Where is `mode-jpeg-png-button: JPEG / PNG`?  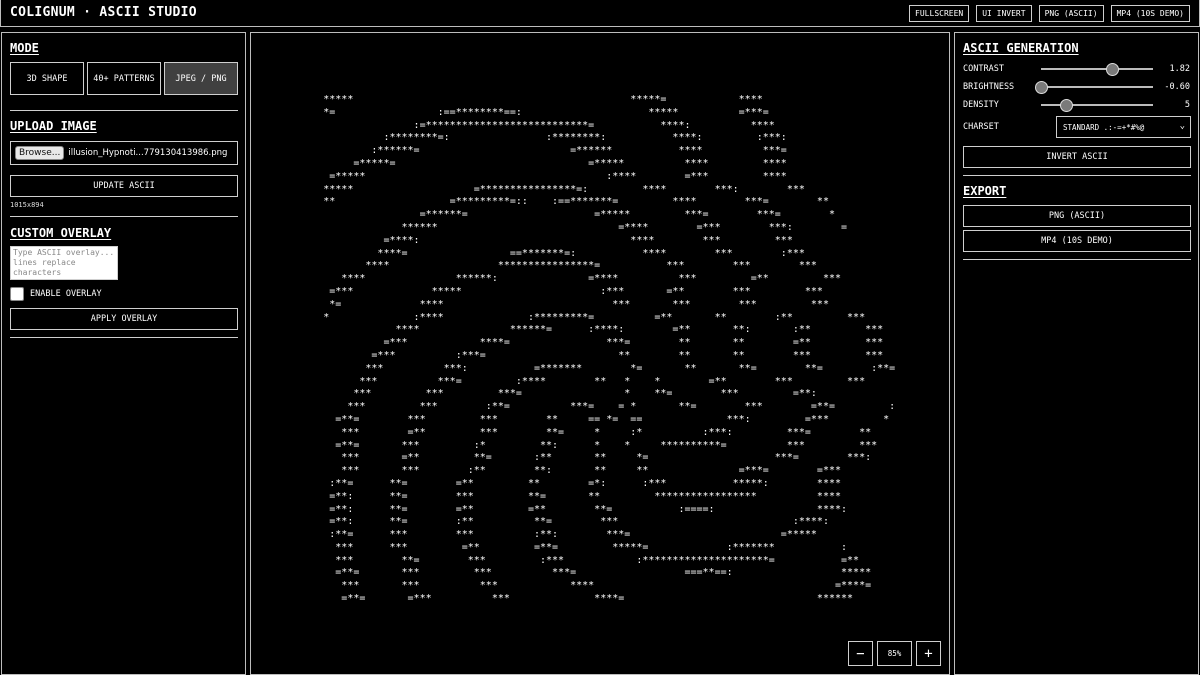
mode-jpeg-png-button: JPEG / PNG is located at coordinates (201, 78).